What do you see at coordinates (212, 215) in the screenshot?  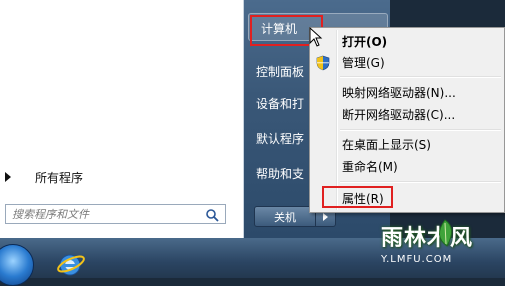 I see `search-icon` at bounding box center [212, 215].